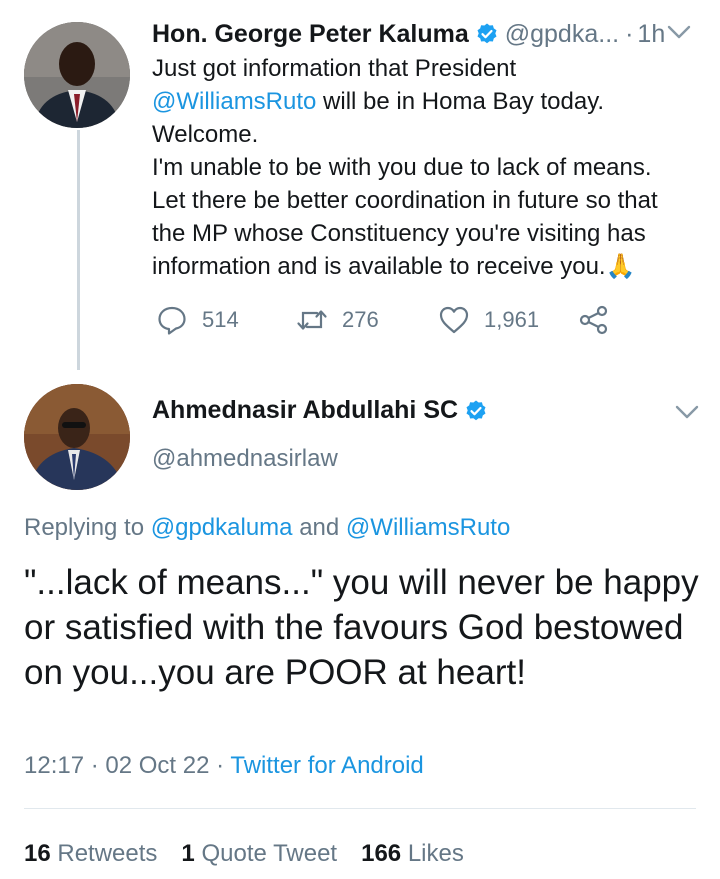  I want to click on like-count: 1,961, so click(512, 319).